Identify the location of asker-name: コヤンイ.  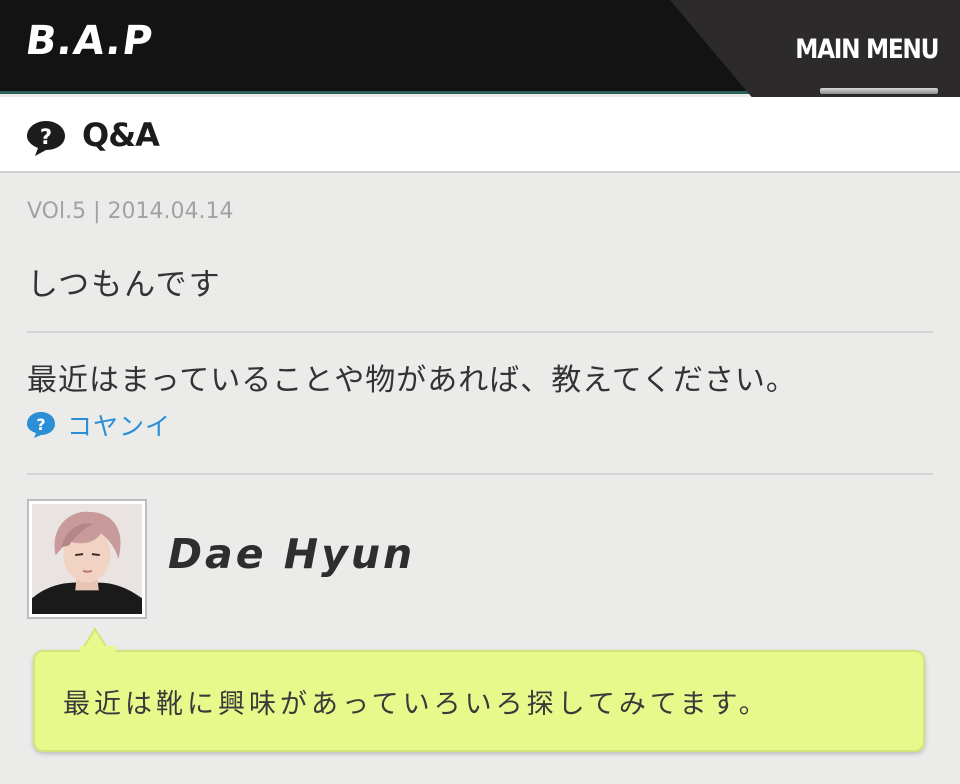
(119, 425).